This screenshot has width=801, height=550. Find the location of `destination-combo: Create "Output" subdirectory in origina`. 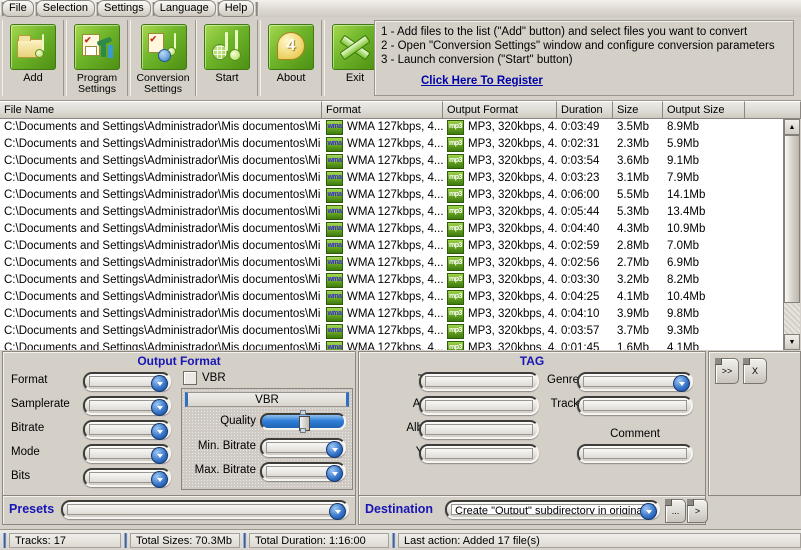

destination-combo: Create "Output" subdirectory in origina is located at coordinates (552, 510).